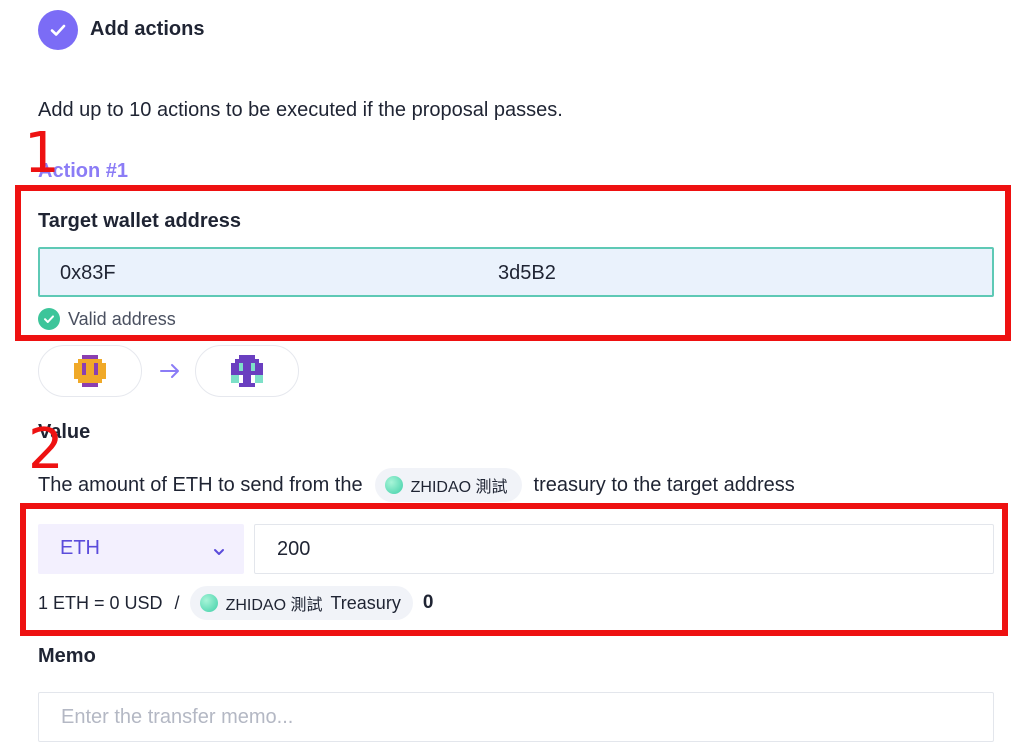 This screenshot has height=756, width=1024. I want to click on dao-logo-icon, so click(393, 485).